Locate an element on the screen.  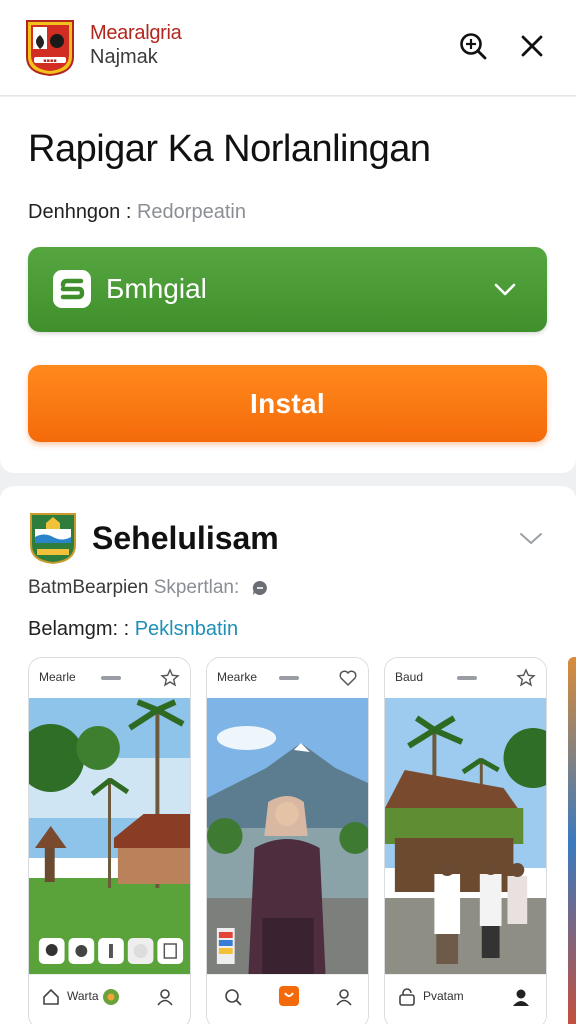
preview-bottombar: Pvatam is located at coordinates (465, 999).